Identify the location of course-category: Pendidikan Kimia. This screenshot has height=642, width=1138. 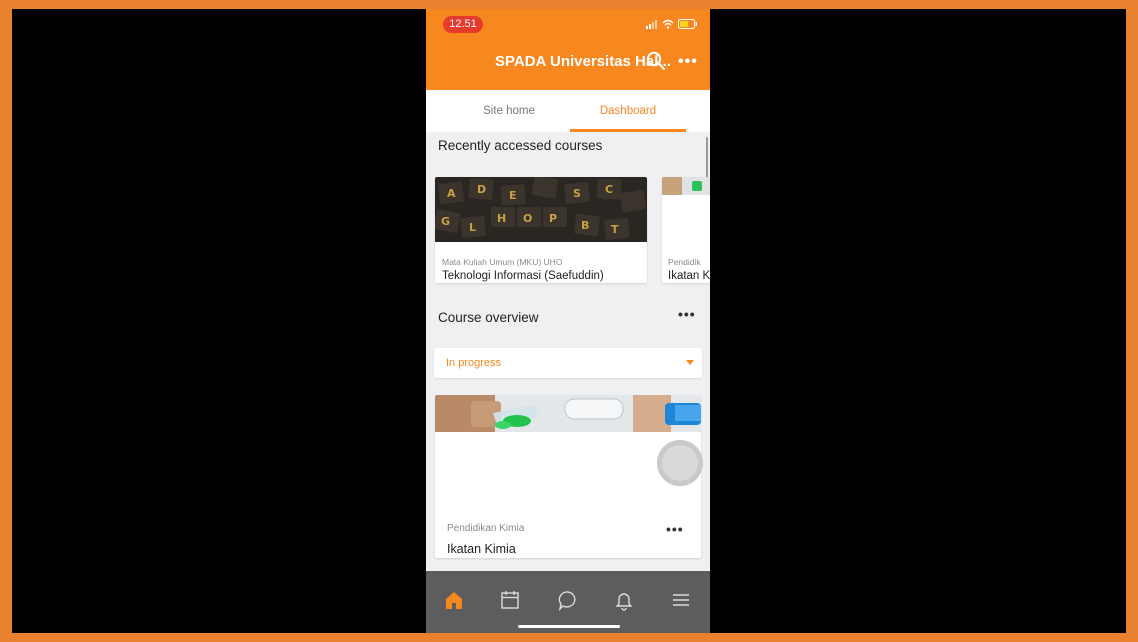
(486, 528).